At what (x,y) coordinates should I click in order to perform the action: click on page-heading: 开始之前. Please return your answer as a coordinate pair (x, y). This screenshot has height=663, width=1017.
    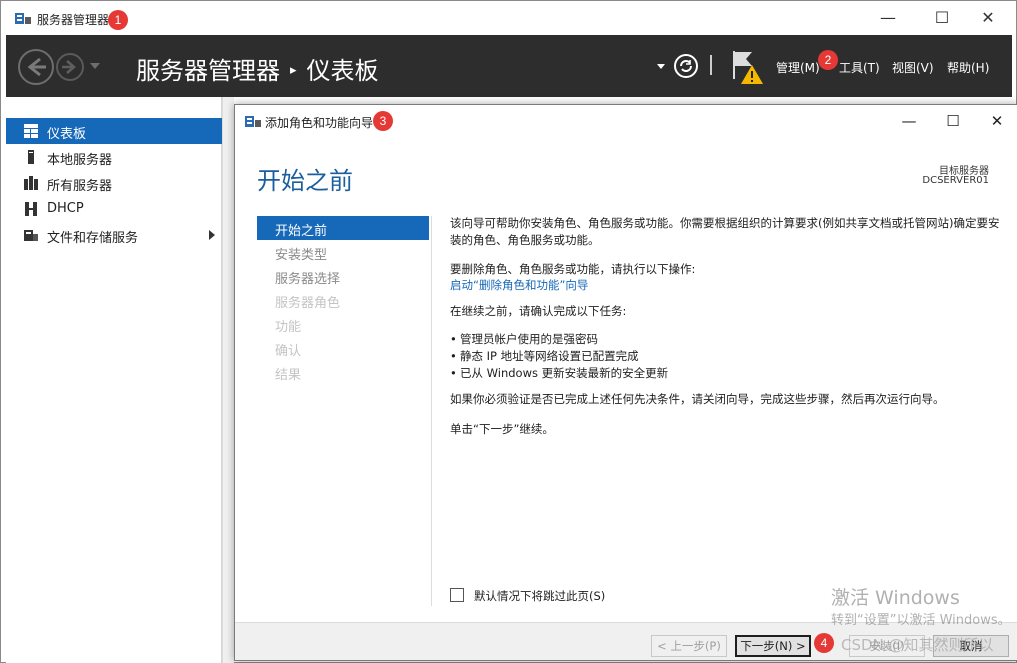
    Looking at the image, I should click on (305, 181).